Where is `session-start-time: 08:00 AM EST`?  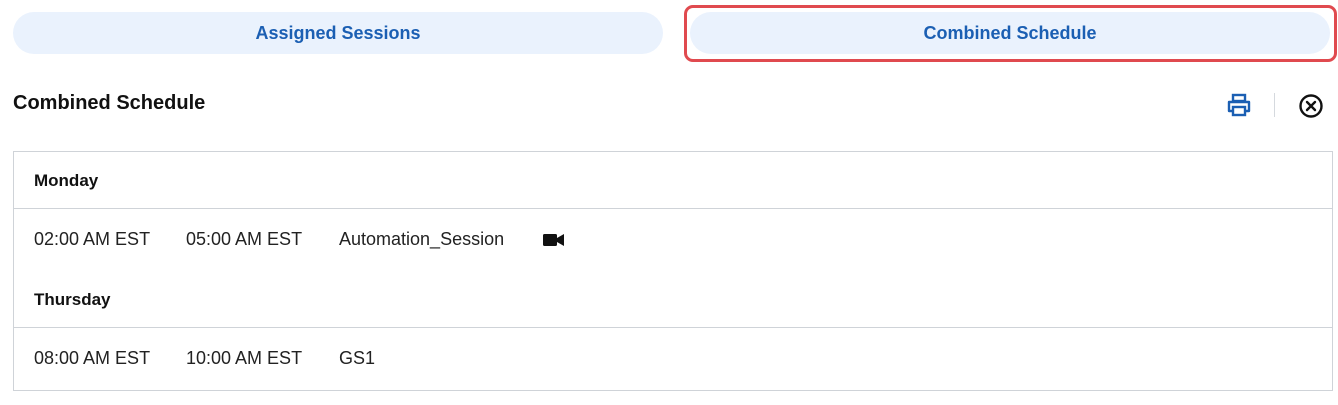 session-start-time: 08:00 AM EST is located at coordinates (92, 358).